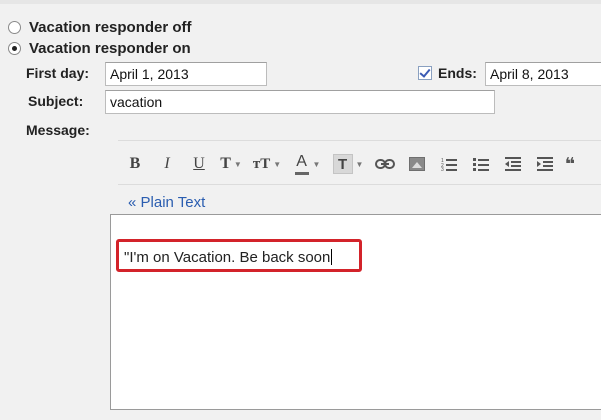 This screenshot has height=420, width=601. I want to click on color-bar, so click(301, 173).